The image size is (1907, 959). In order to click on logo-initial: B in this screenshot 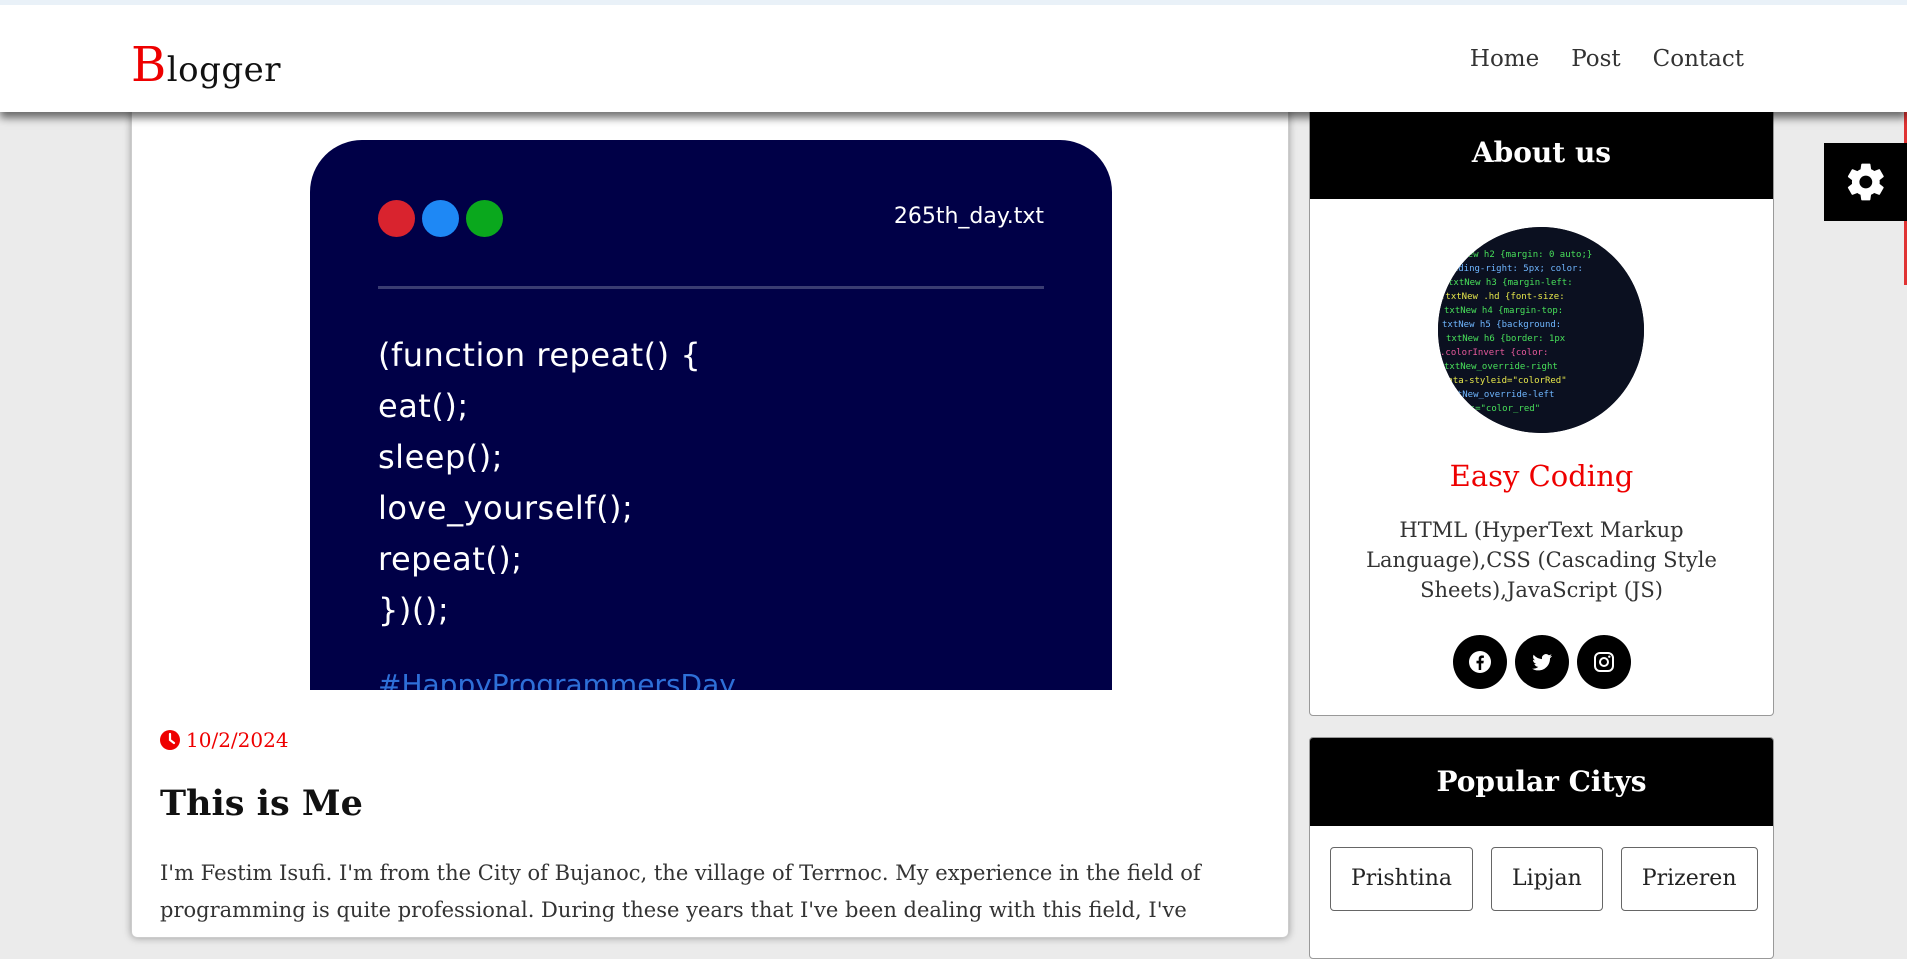, I will do `click(149, 65)`.